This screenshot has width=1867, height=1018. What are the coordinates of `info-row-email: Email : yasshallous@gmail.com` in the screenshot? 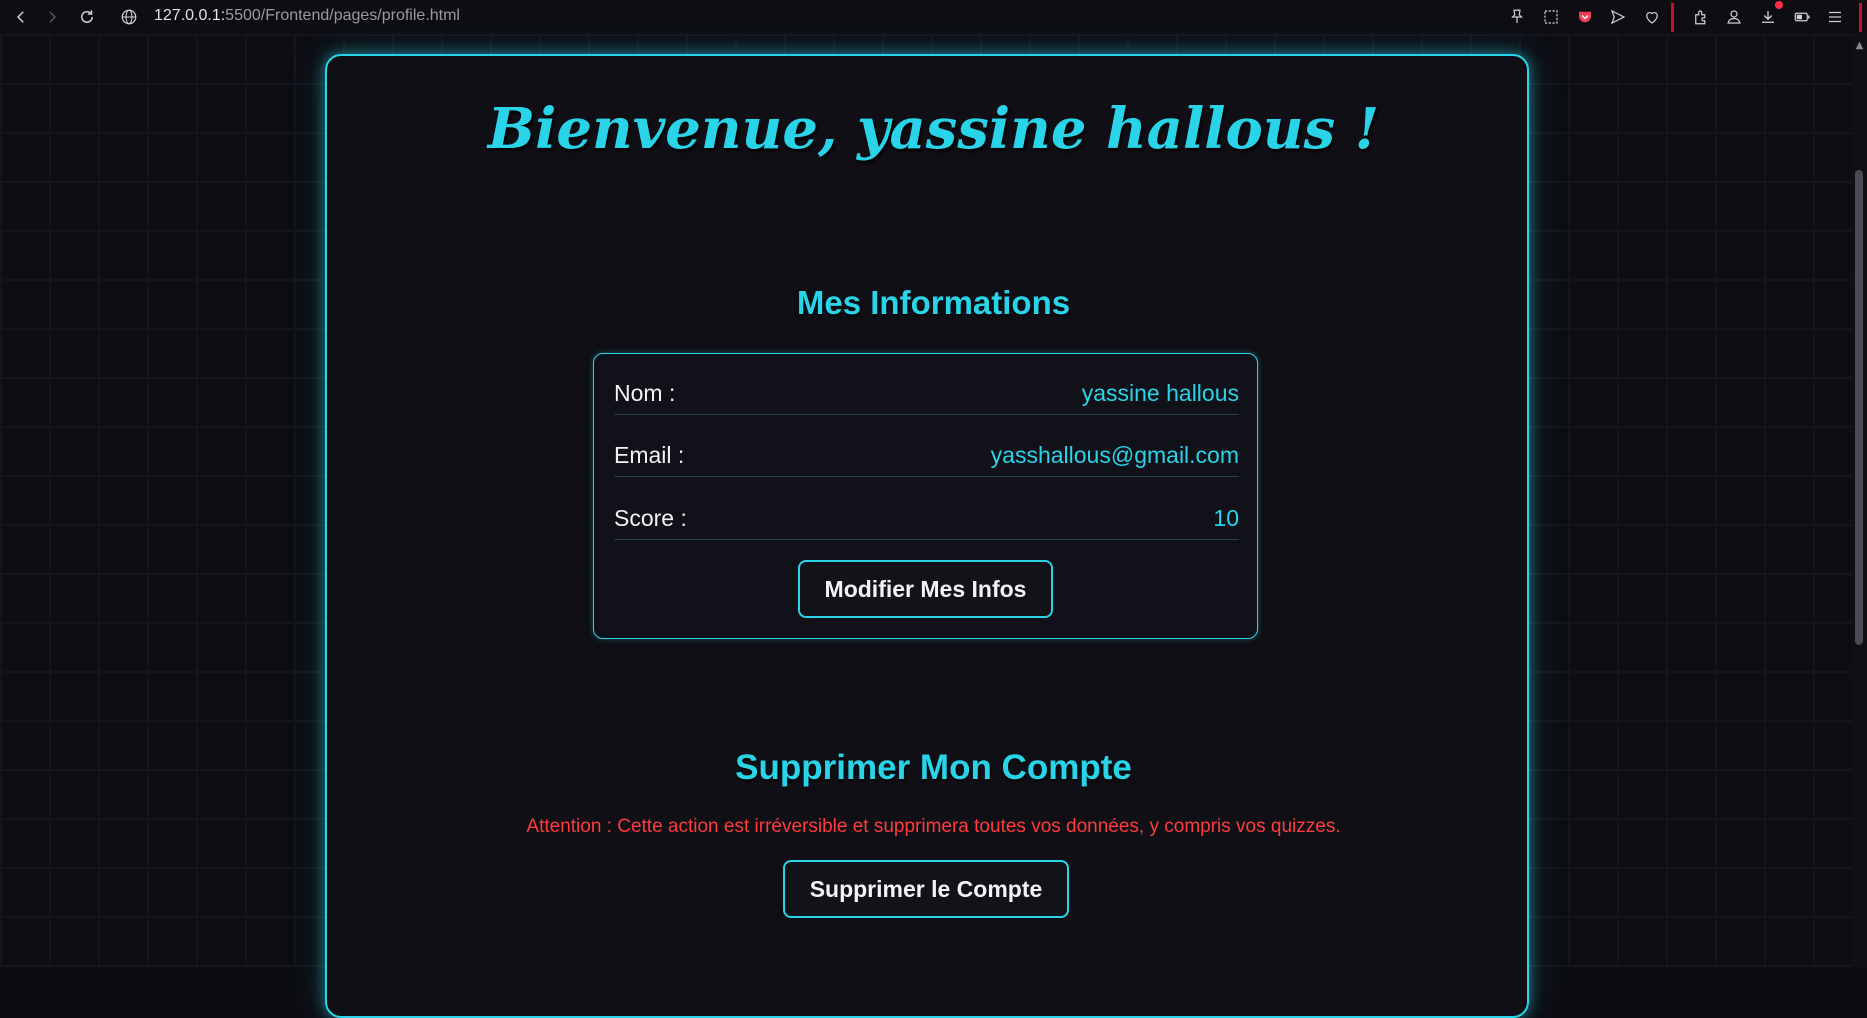 It's located at (926, 455).